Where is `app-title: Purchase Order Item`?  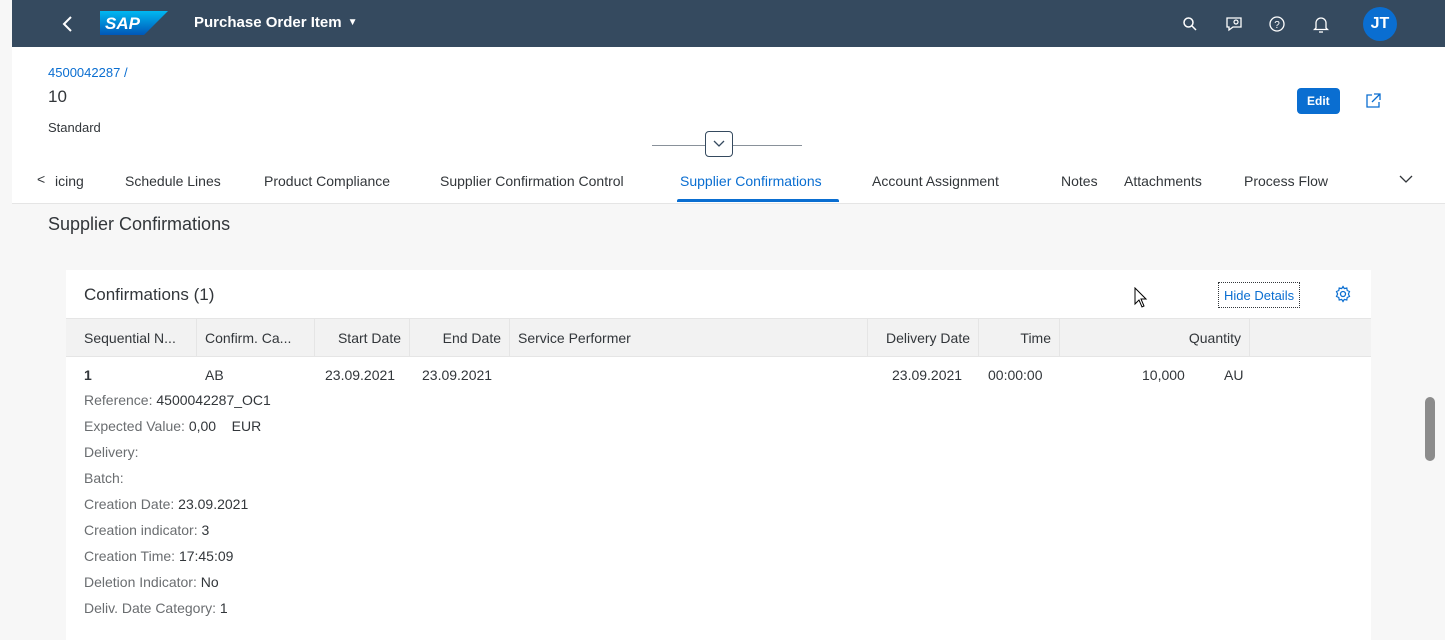 app-title: Purchase Order Item is located at coordinates (268, 22).